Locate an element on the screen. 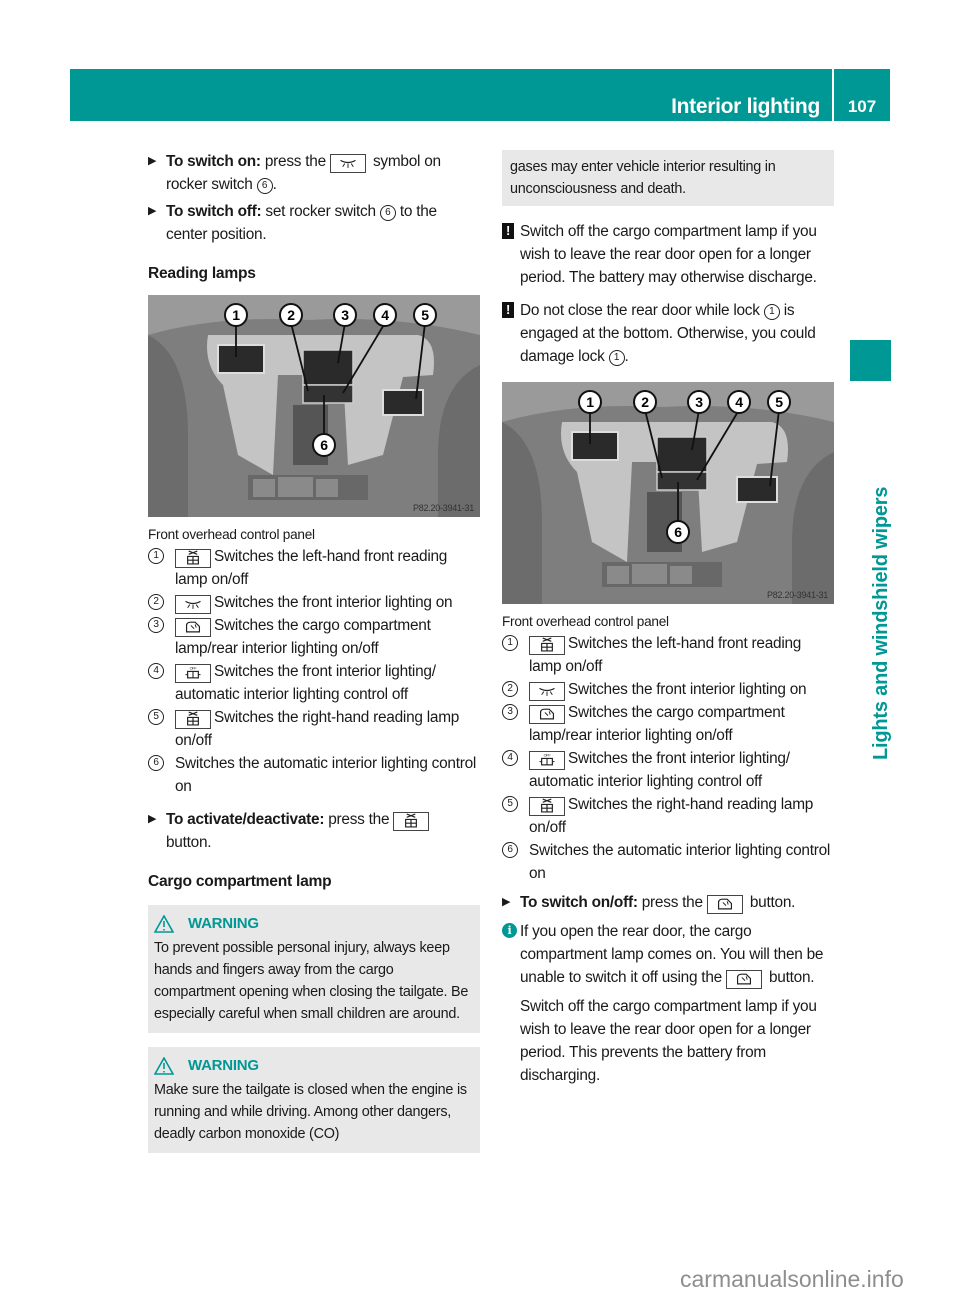 The height and width of the screenshot is (1302, 960). page-number-box: 107 is located at coordinates (862, 95).